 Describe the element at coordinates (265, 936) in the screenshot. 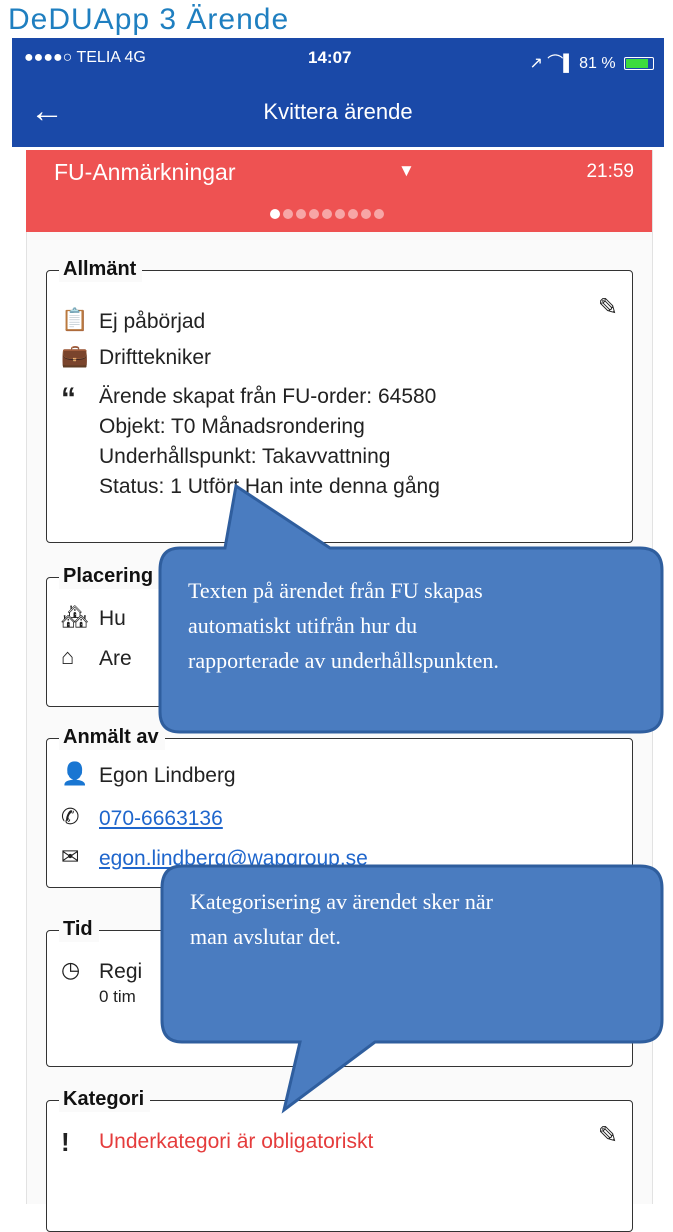

I see `callout-line: man avslutar det.` at that location.